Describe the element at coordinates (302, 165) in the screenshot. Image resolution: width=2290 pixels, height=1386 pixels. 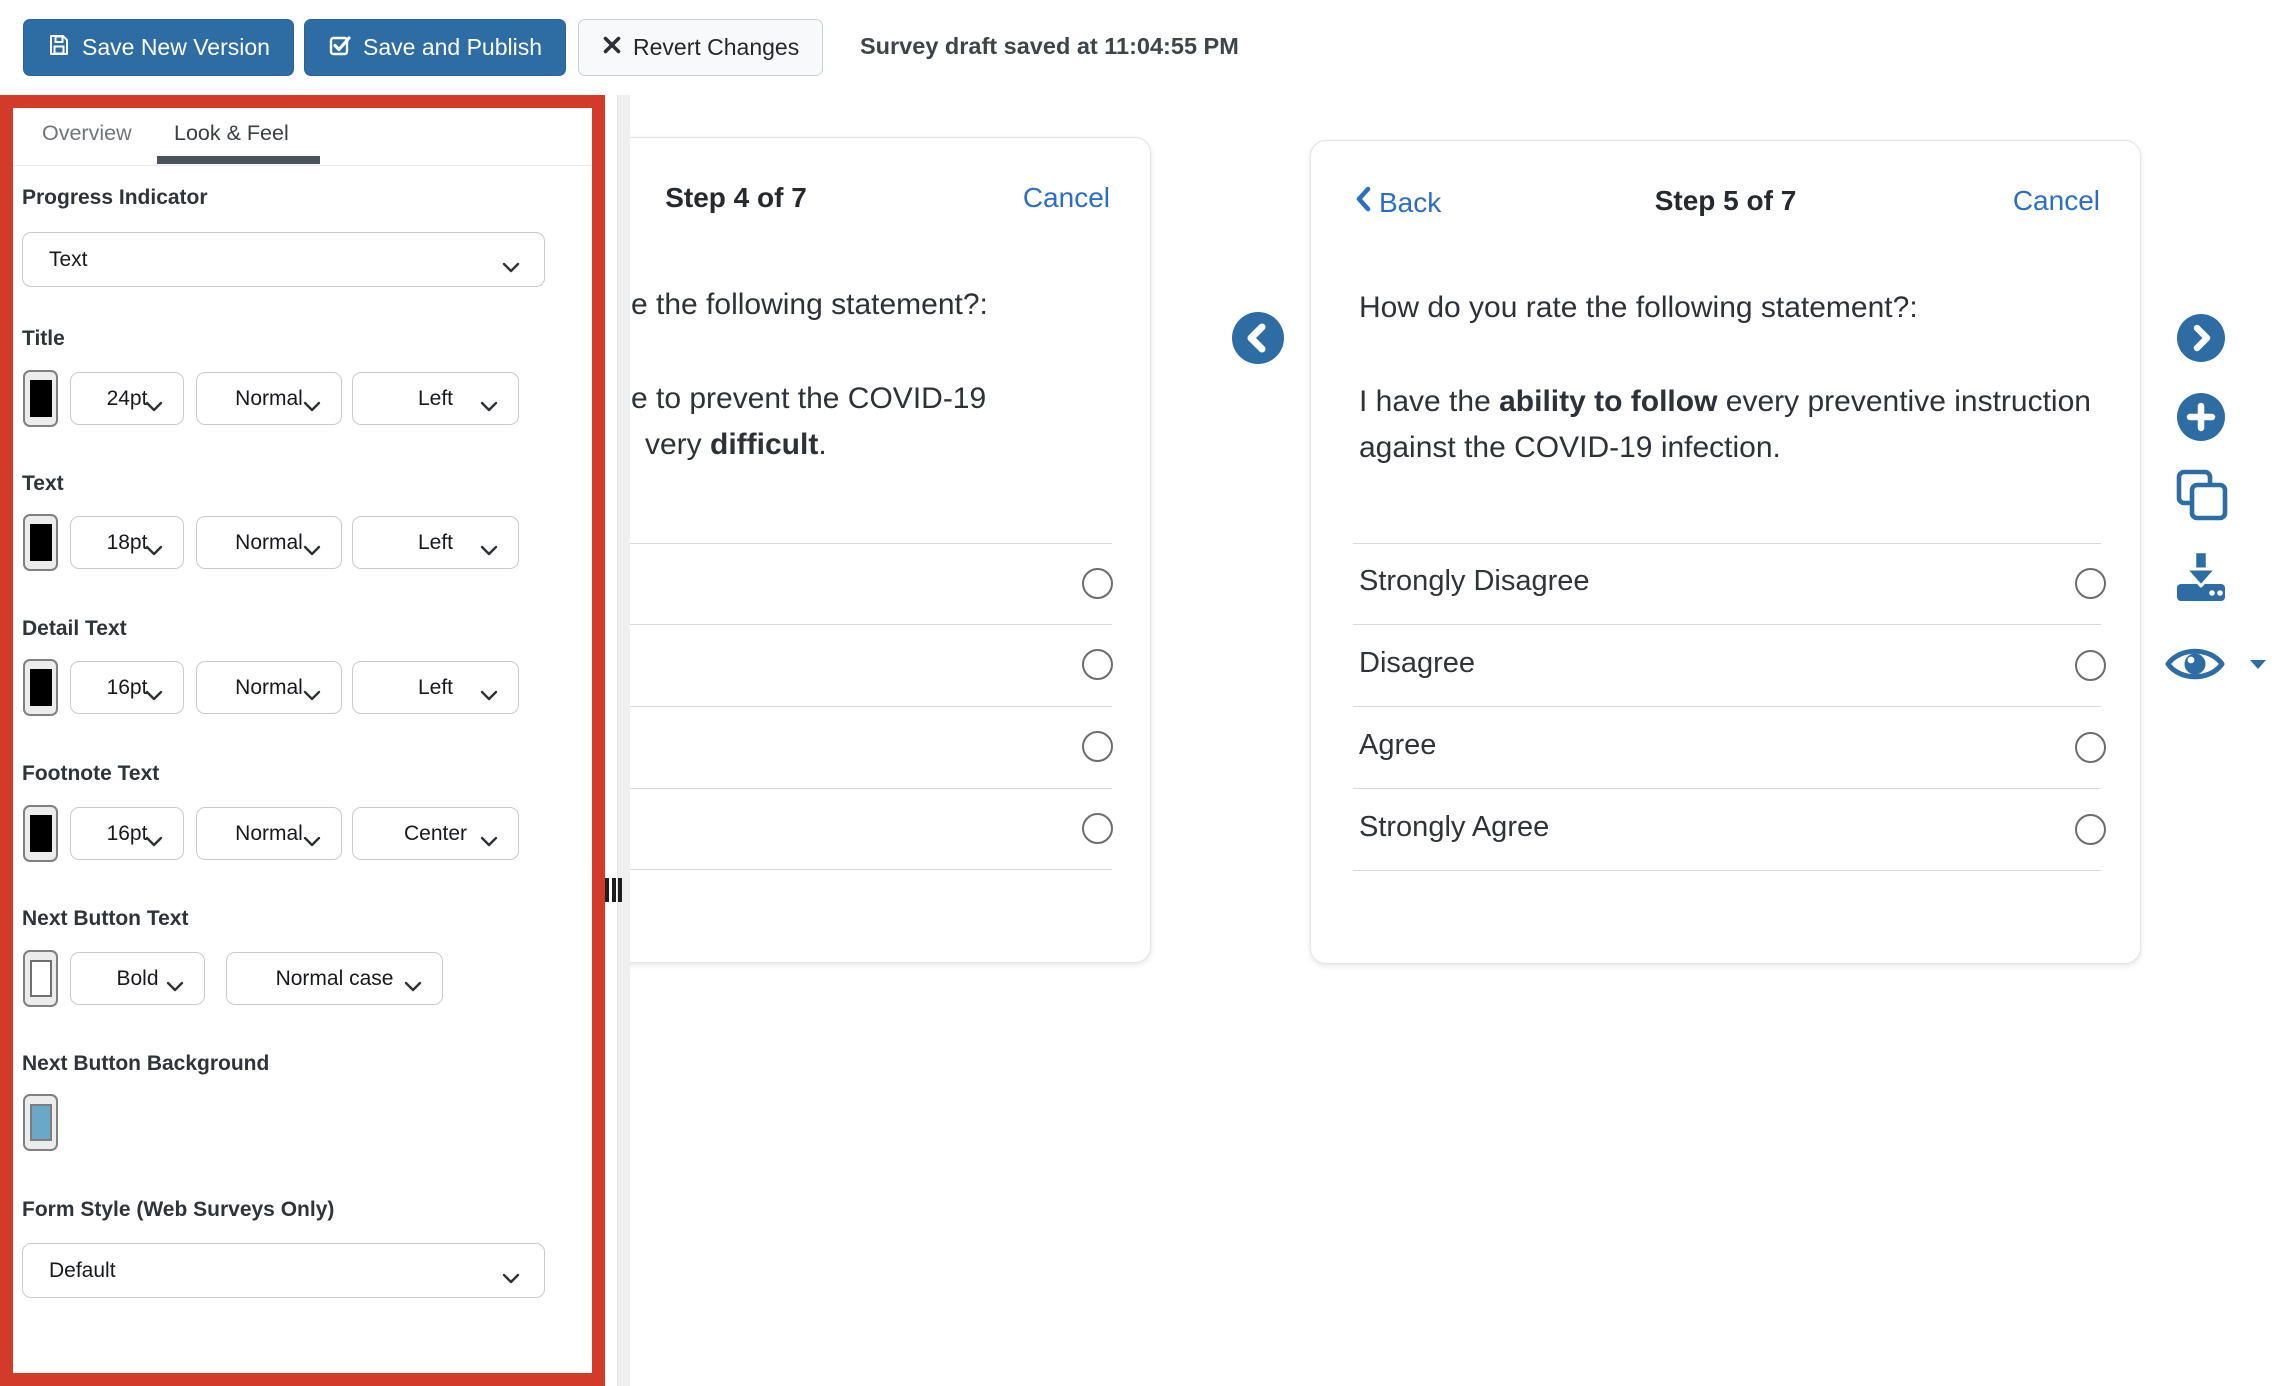
I see `tabs-divider` at that location.